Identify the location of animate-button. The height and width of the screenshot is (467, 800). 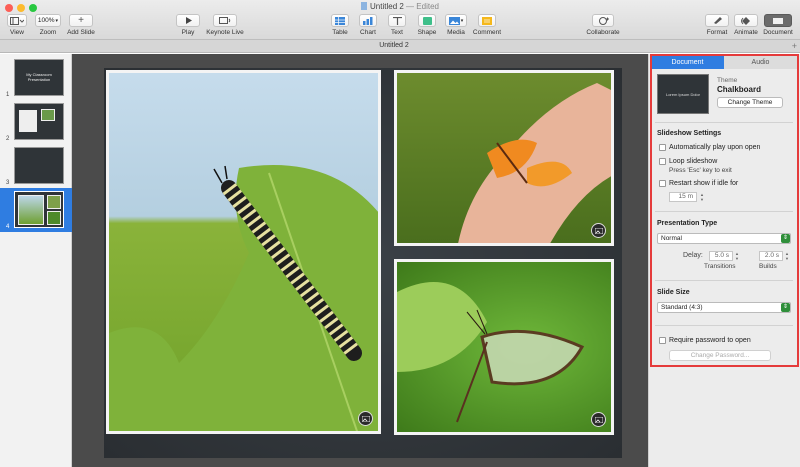
(746, 20).